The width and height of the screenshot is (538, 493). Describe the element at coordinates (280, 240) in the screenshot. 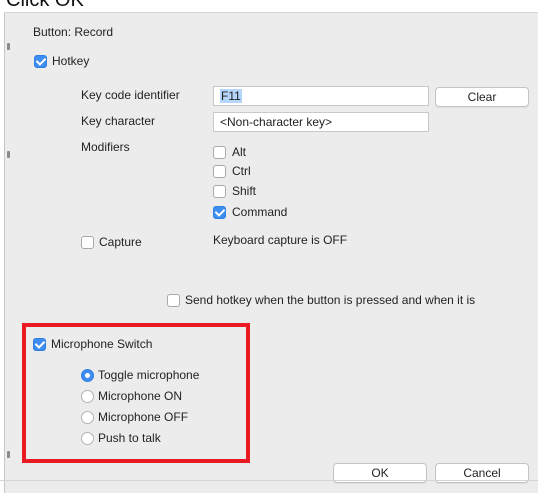

I see `capture-status: Keyboard capture is OFF` at that location.